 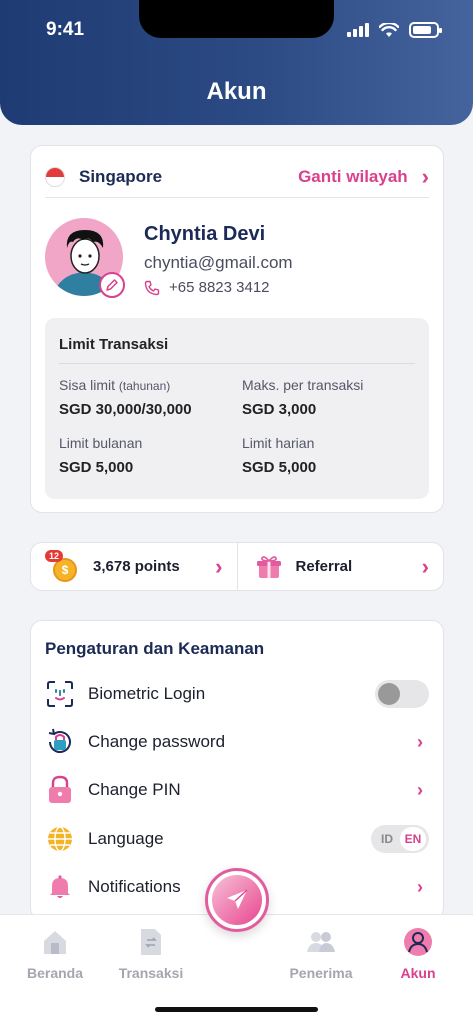 What do you see at coordinates (60, 887) in the screenshot?
I see `bell-icon` at bounding box center [60, 887].